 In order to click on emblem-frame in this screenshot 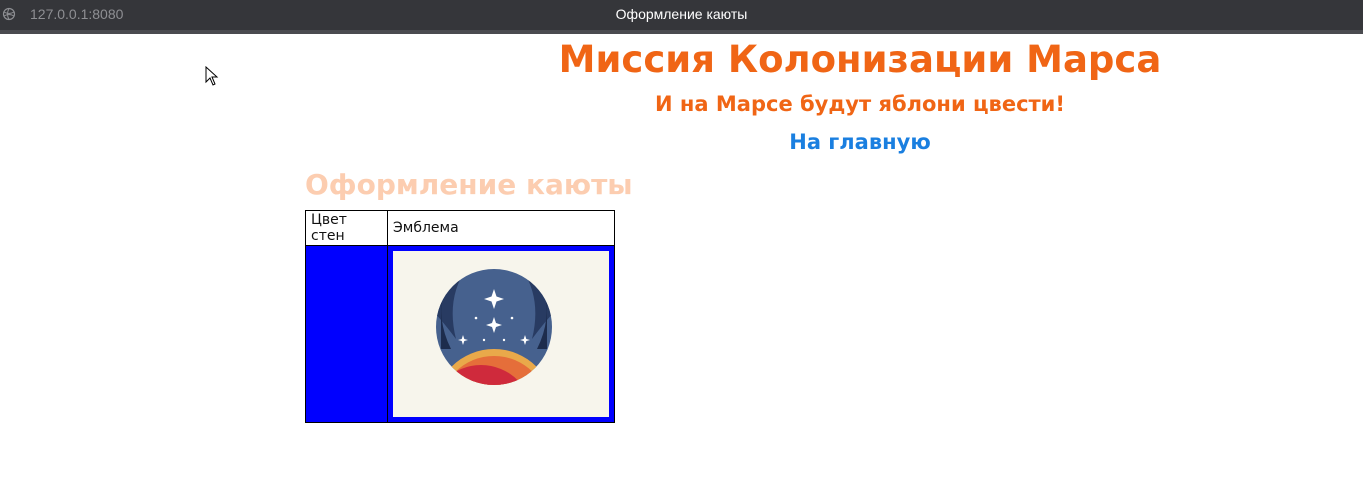, I will do `click(501, 334)`.